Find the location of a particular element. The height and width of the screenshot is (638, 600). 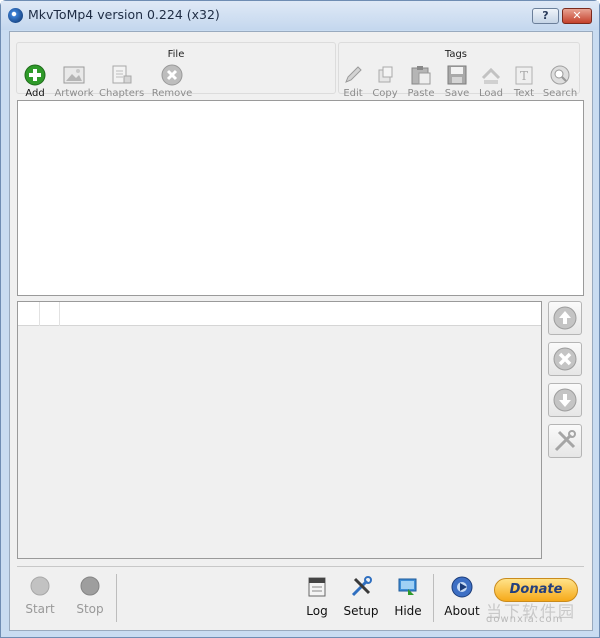

add-icon is located at coordinates (35, 75).